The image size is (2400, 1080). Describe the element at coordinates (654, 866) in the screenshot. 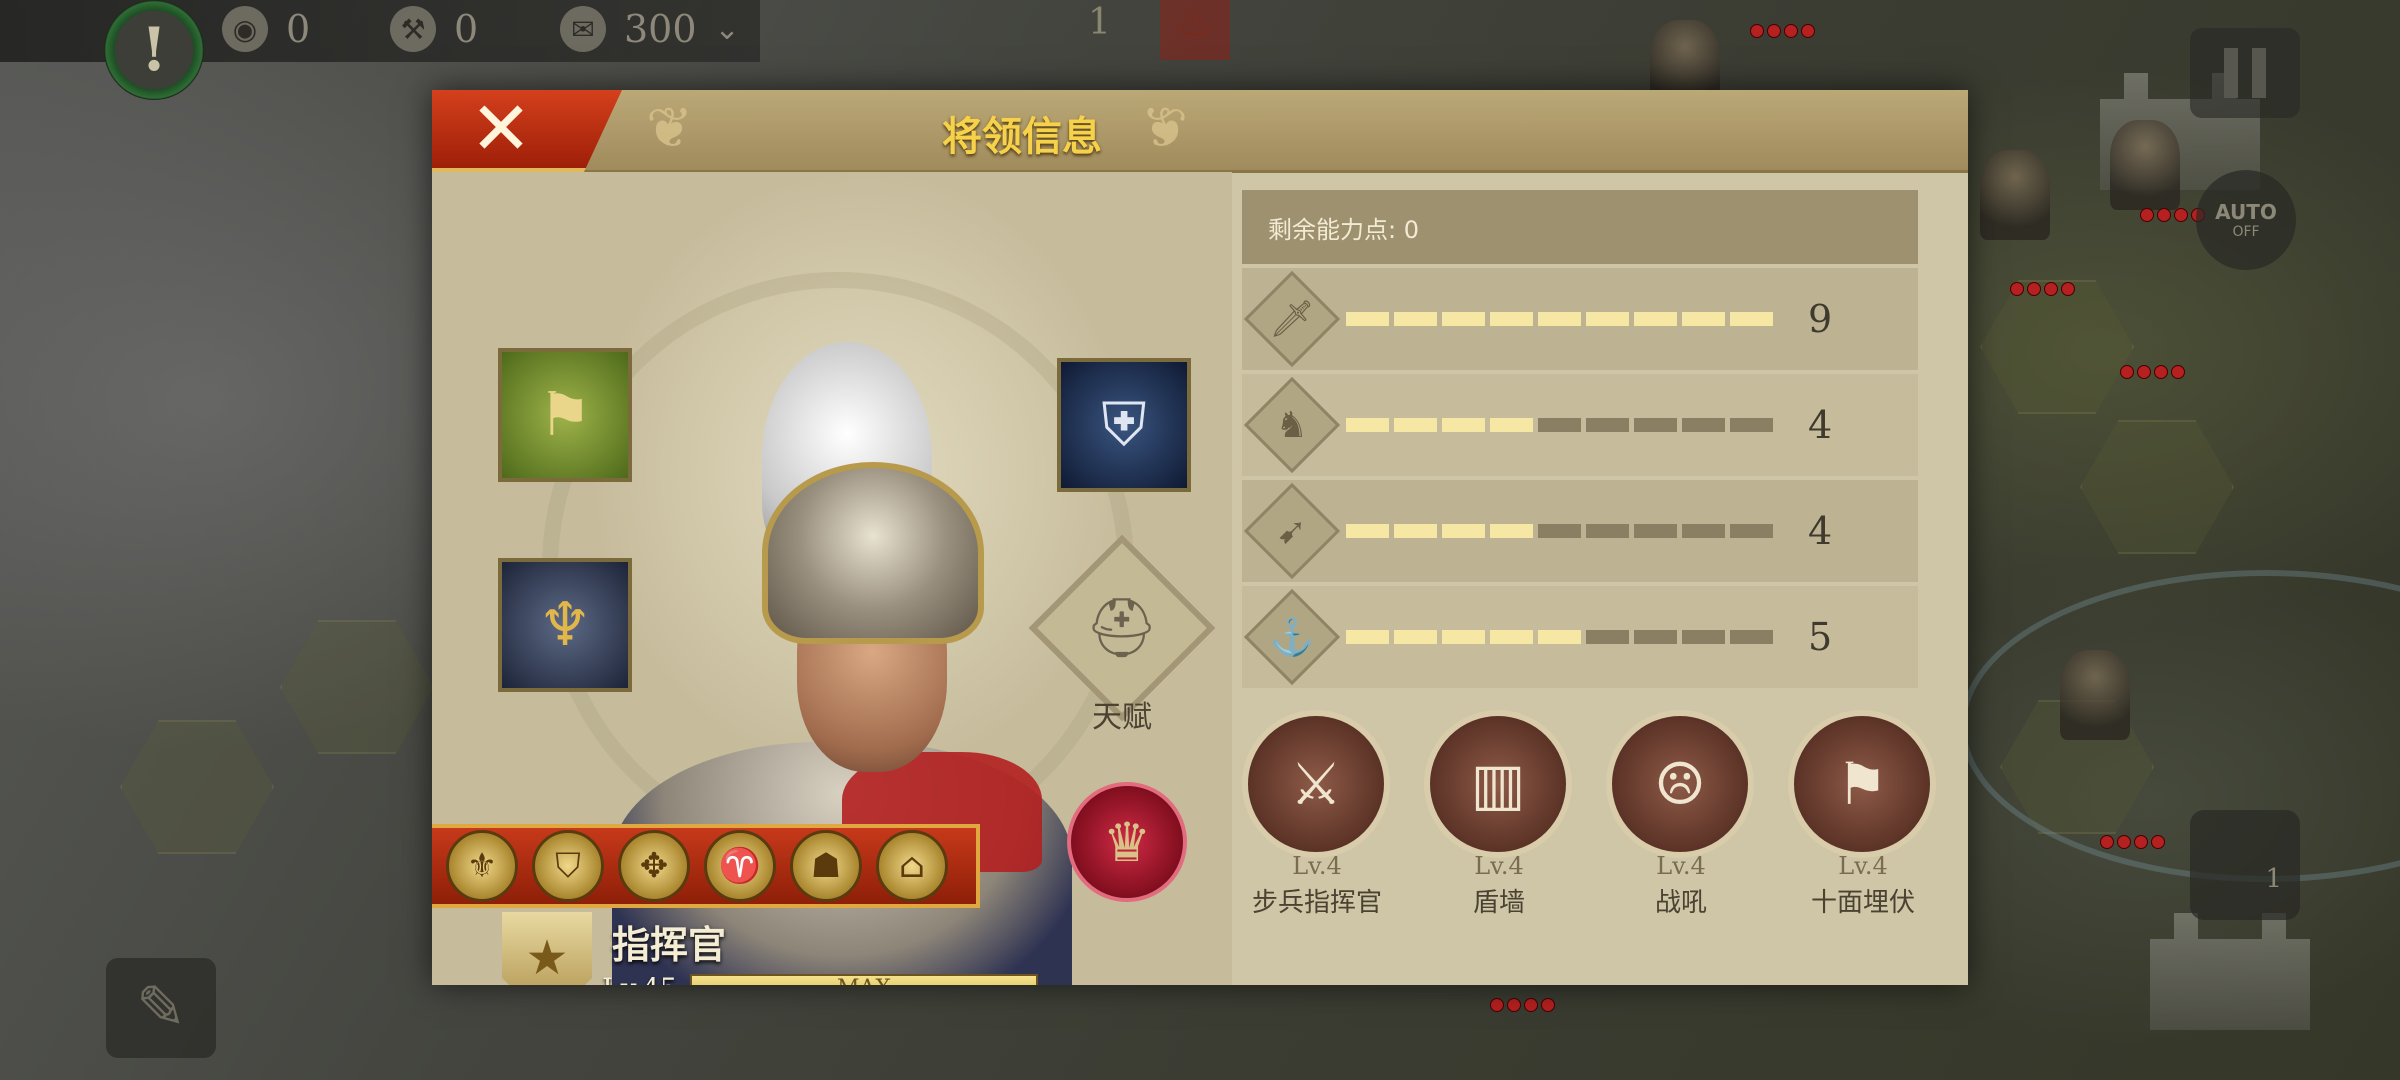

I see `wreath-badge-icon: ✥` at that location.